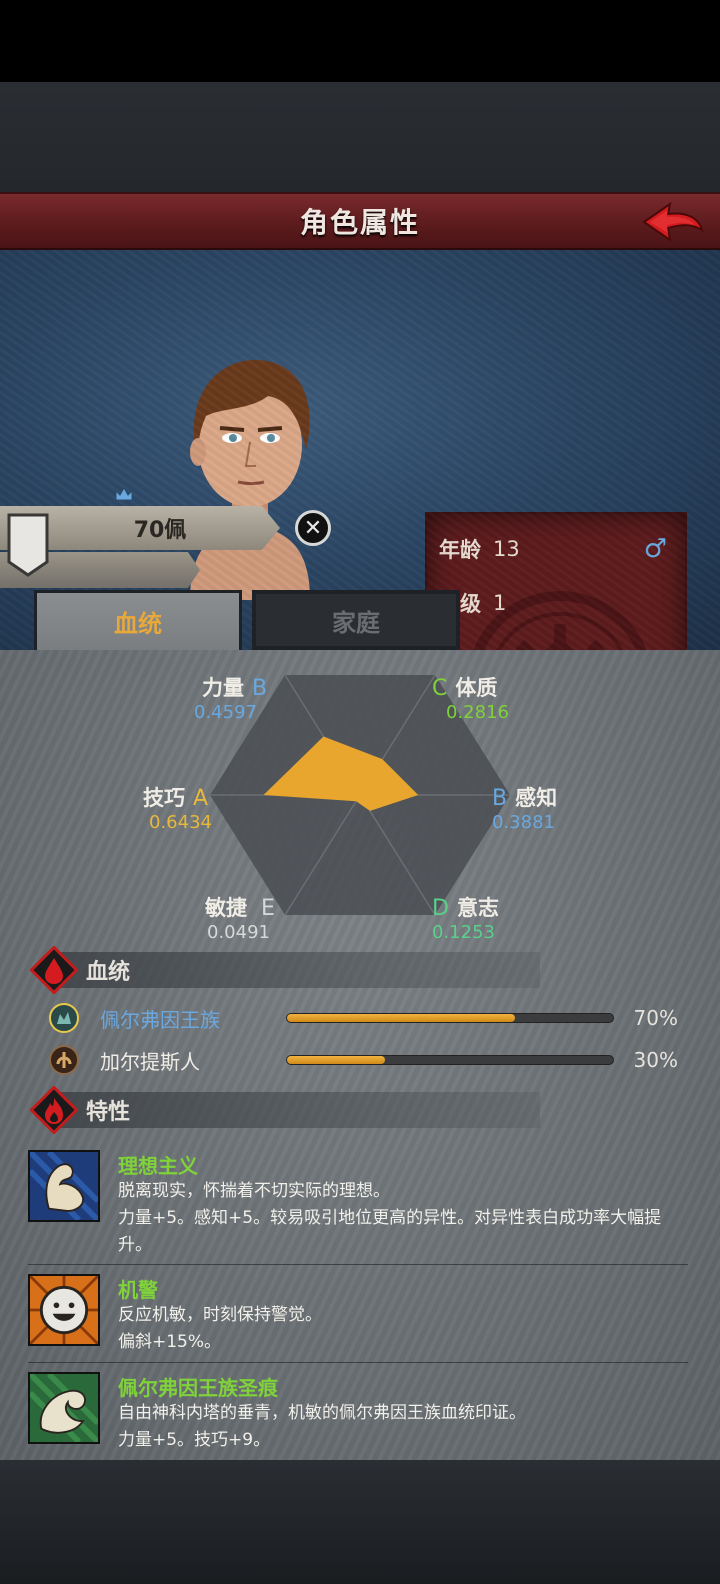 The width and height of the screenshot is (720, 1584). What do you see at coordinates (64, 1018) in the screenshot?
I see `royal-crest-icon` at bounding box center [64, 1018].